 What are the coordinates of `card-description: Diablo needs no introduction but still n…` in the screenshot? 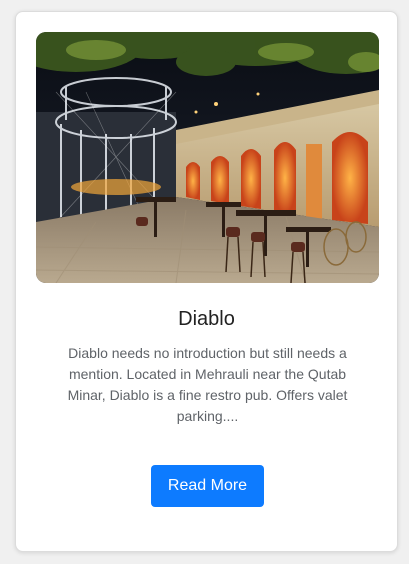 It's located at (207, 384).